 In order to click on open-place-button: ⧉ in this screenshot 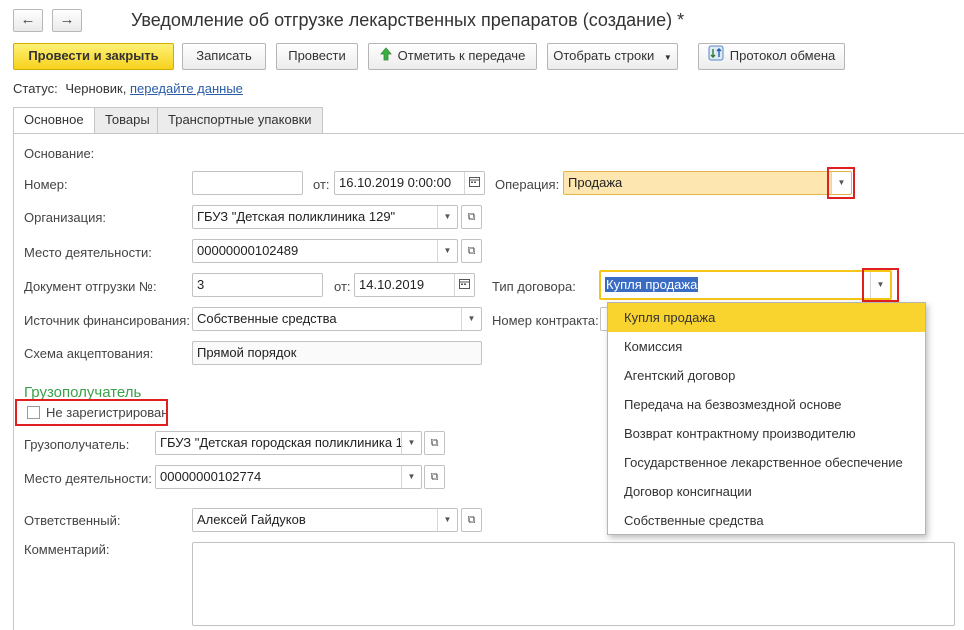, I will do `click(471, 251)`.